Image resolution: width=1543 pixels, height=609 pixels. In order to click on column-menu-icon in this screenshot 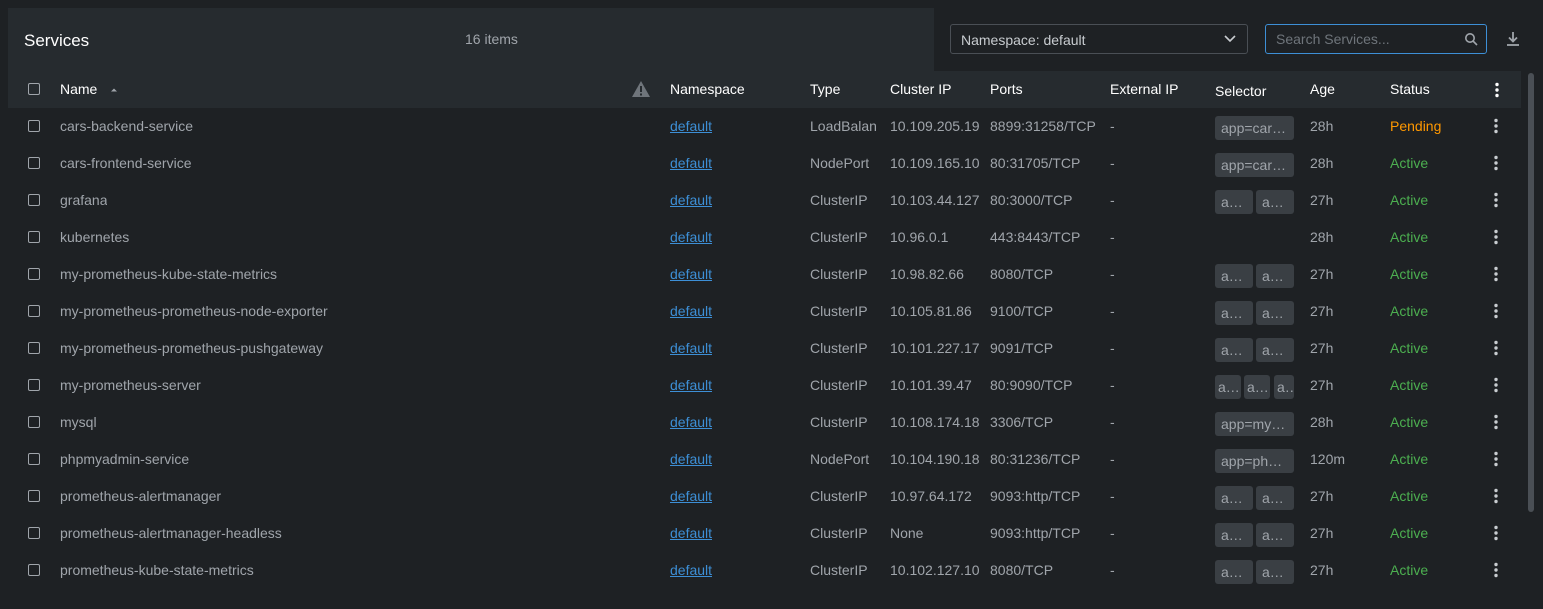, I will do `click(1497, 90)`.